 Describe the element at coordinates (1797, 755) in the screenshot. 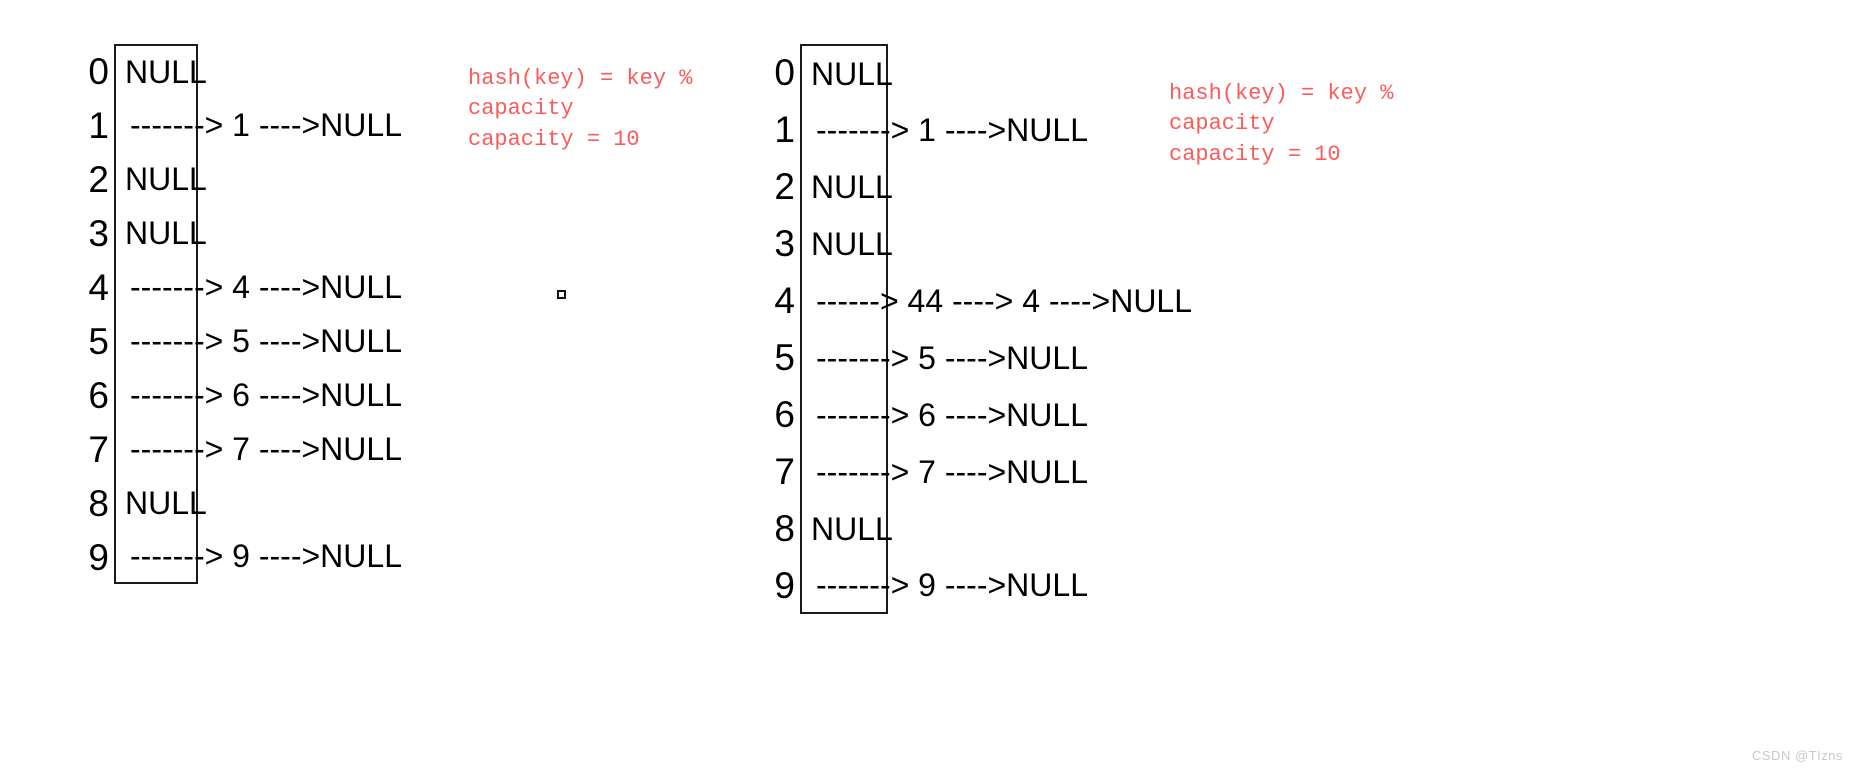

I see `watermark: CSDN @TIzns` at that location.